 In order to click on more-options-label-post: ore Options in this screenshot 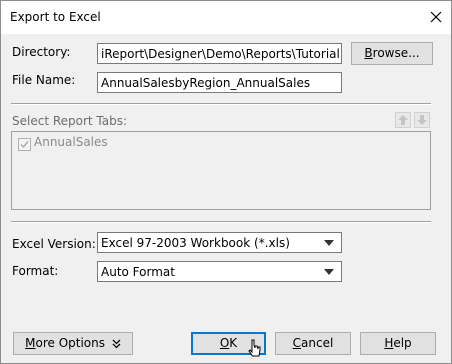, I will do `click(70, 343)`.